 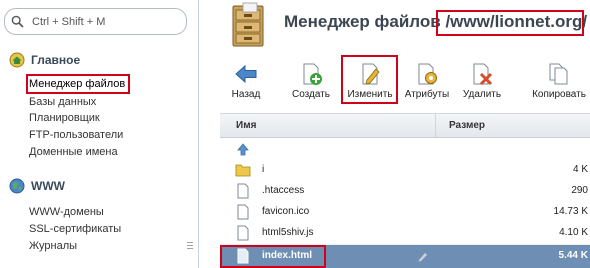 I want to click on highlight-file-manager, so click(x=78, y=84).